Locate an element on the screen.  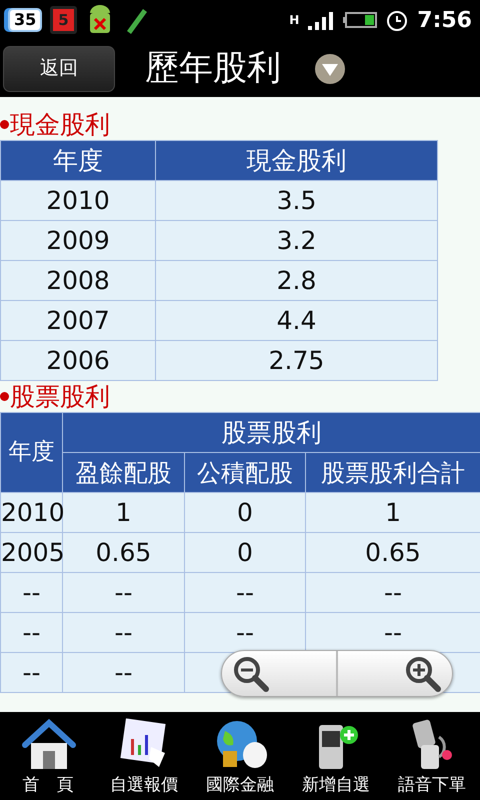
signal-icon is located at coordinates (321, 20).